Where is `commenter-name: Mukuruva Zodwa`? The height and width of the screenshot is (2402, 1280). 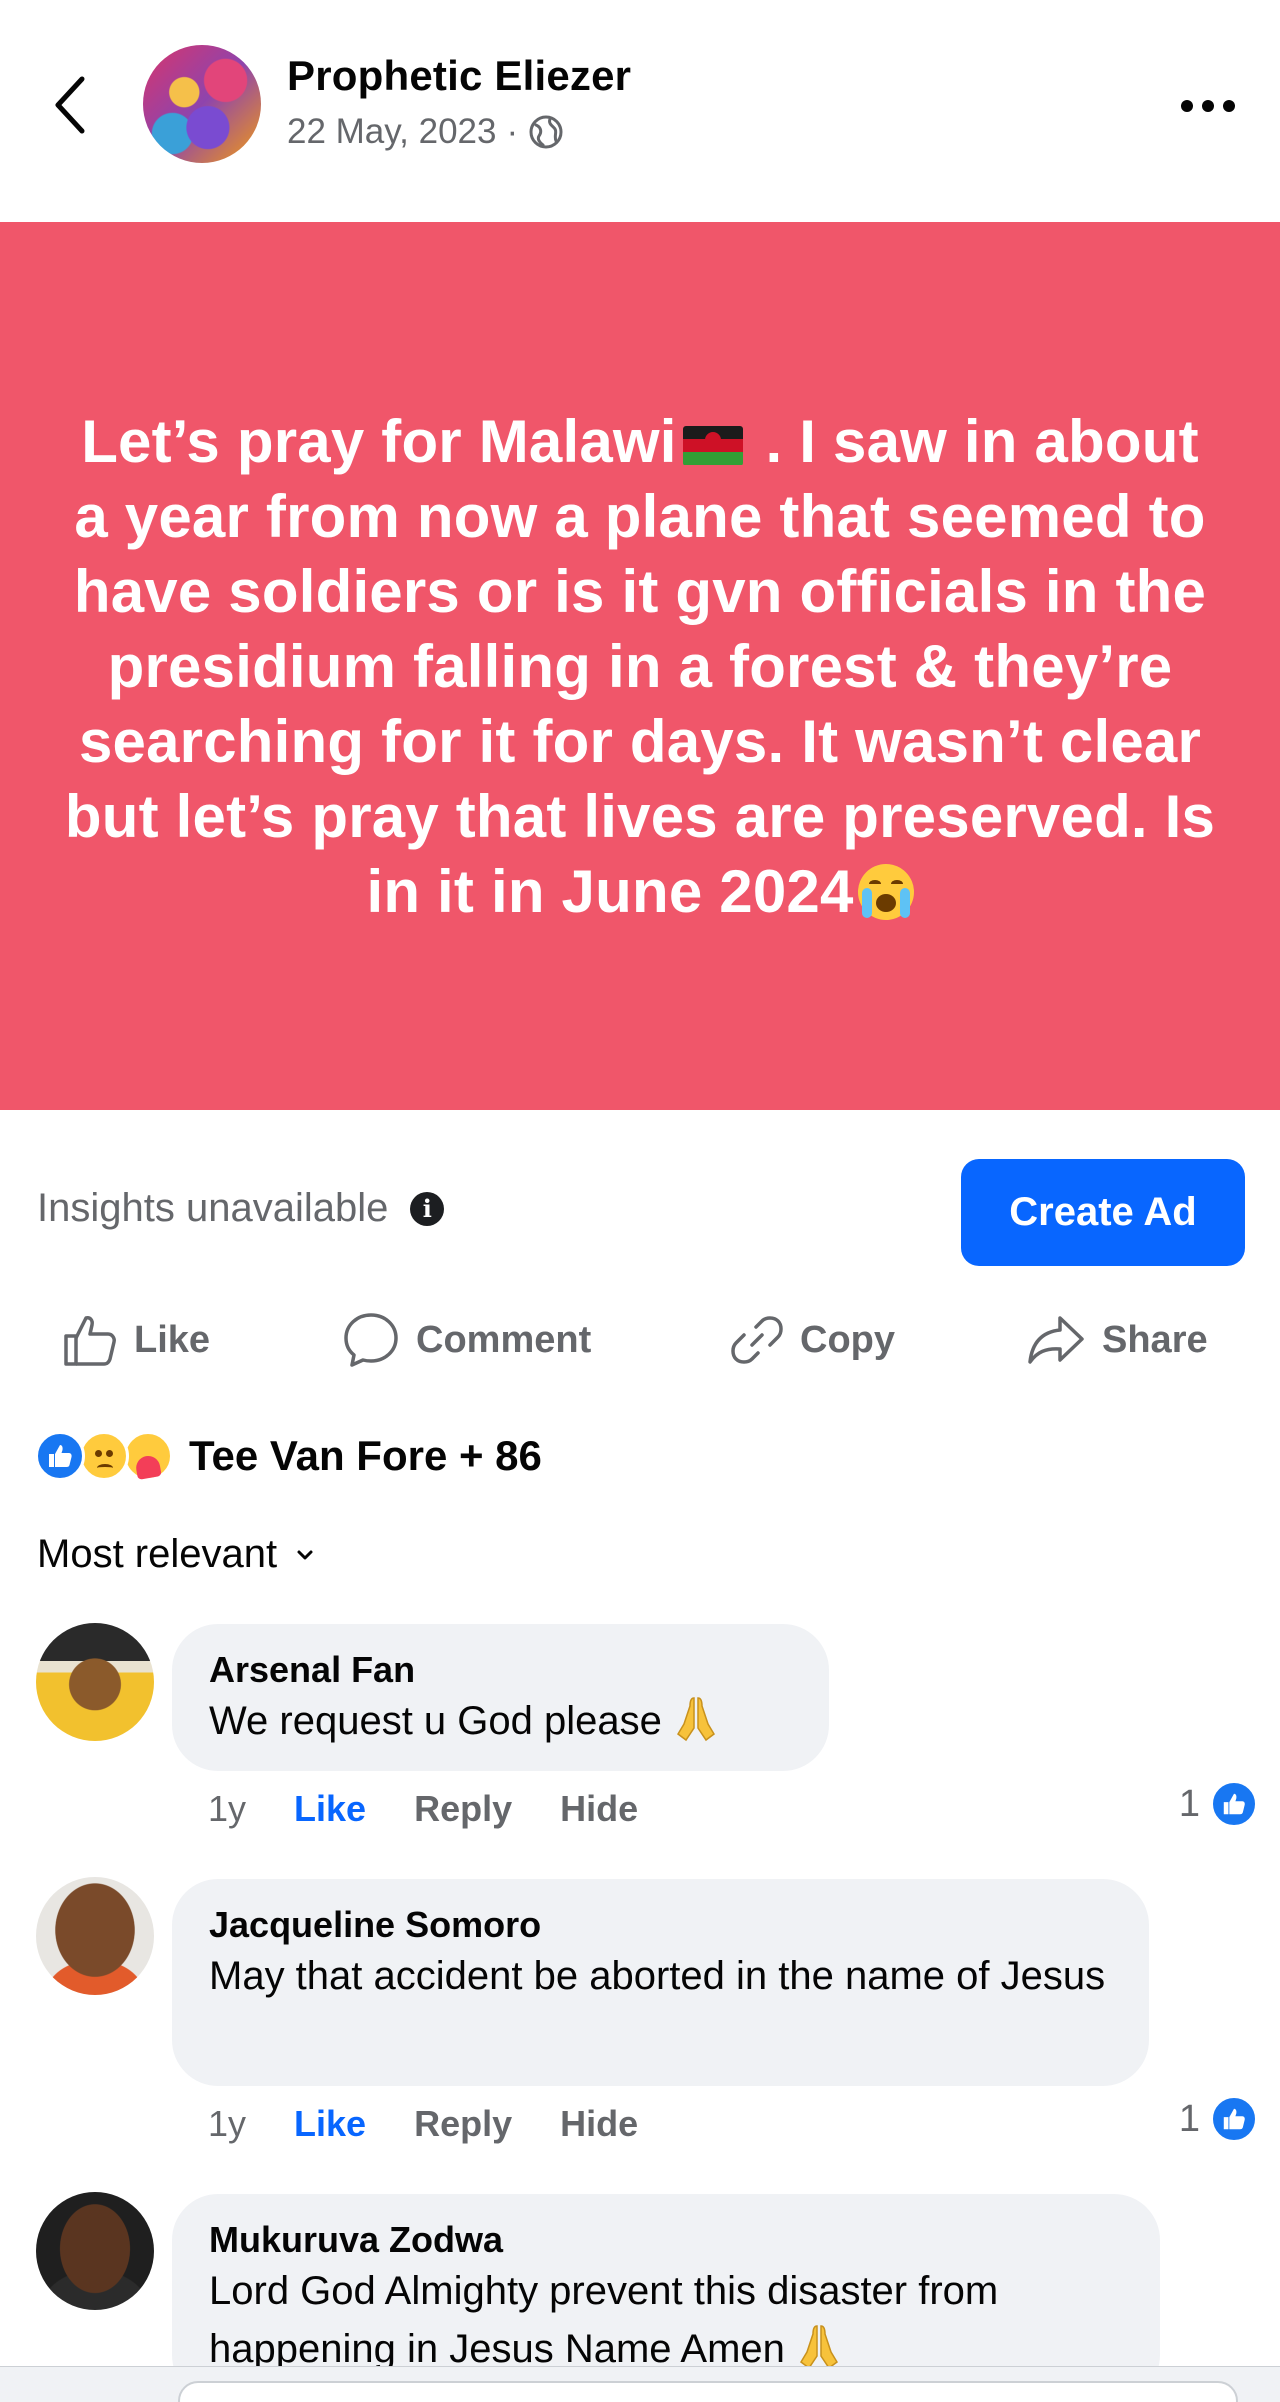
commenter-name: Mukuruva Zodwa is located at coordinates (666, 2240).